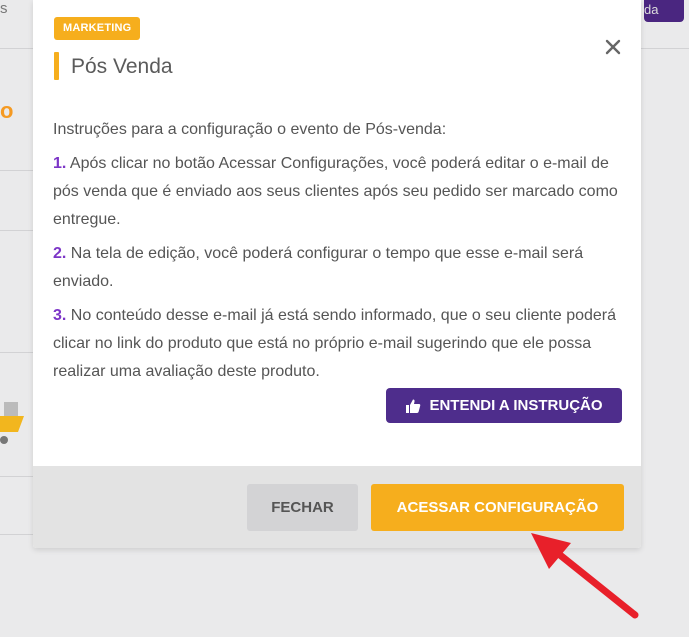 Image resolution: width=689 pixels, height=637 pixels. What do you see at coordinates (122, 66) in the screenshot?
I see `modal-title: Pós Venda` at bounding box center [122, 66].